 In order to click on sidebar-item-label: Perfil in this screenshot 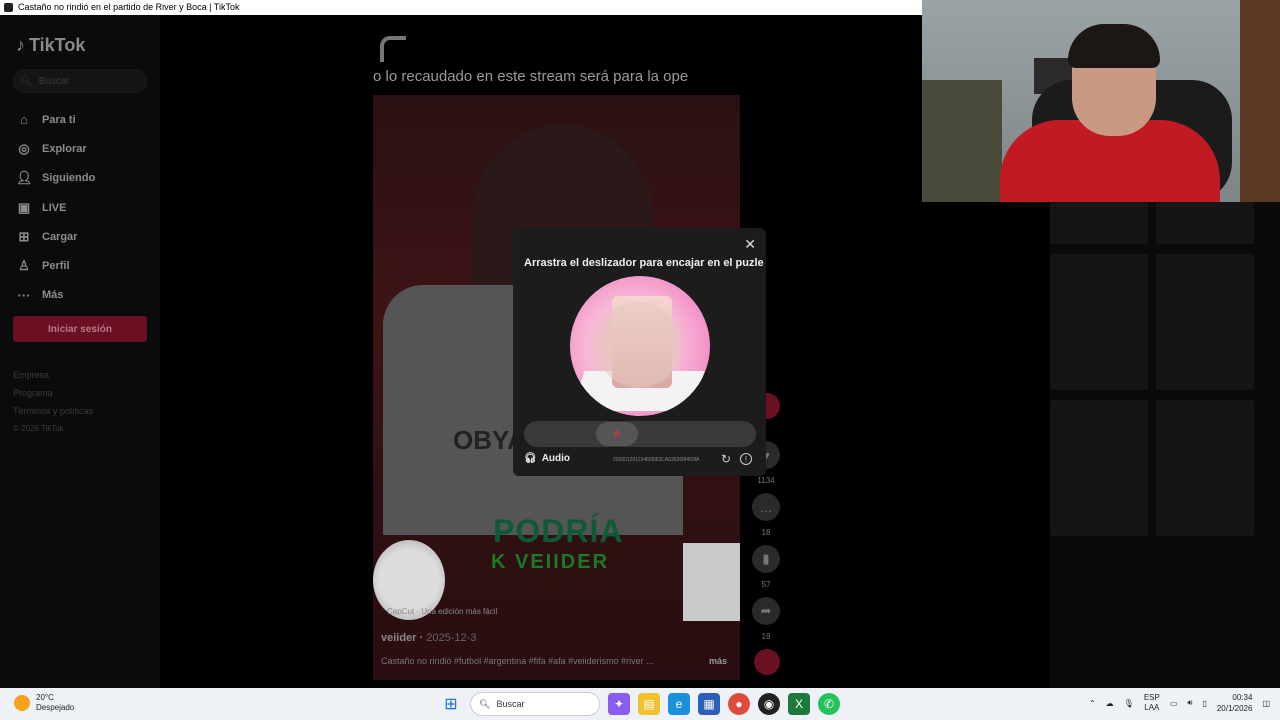, I will do `click(56, 266)`.